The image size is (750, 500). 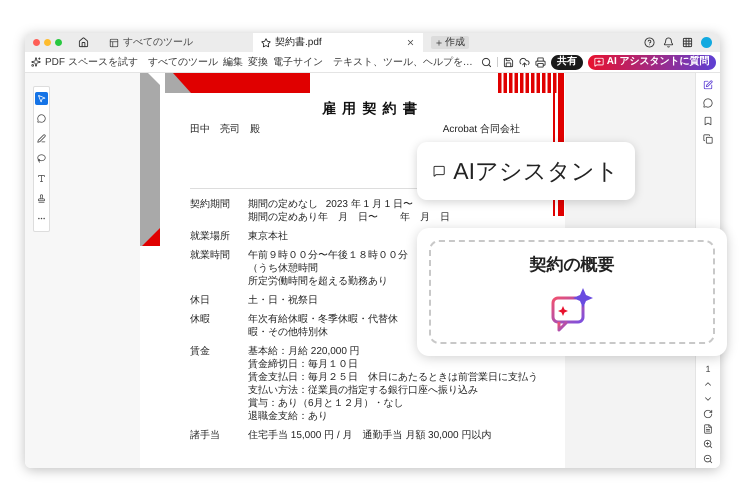 I want to click on stamp-icon, so click(x=41, y=198).